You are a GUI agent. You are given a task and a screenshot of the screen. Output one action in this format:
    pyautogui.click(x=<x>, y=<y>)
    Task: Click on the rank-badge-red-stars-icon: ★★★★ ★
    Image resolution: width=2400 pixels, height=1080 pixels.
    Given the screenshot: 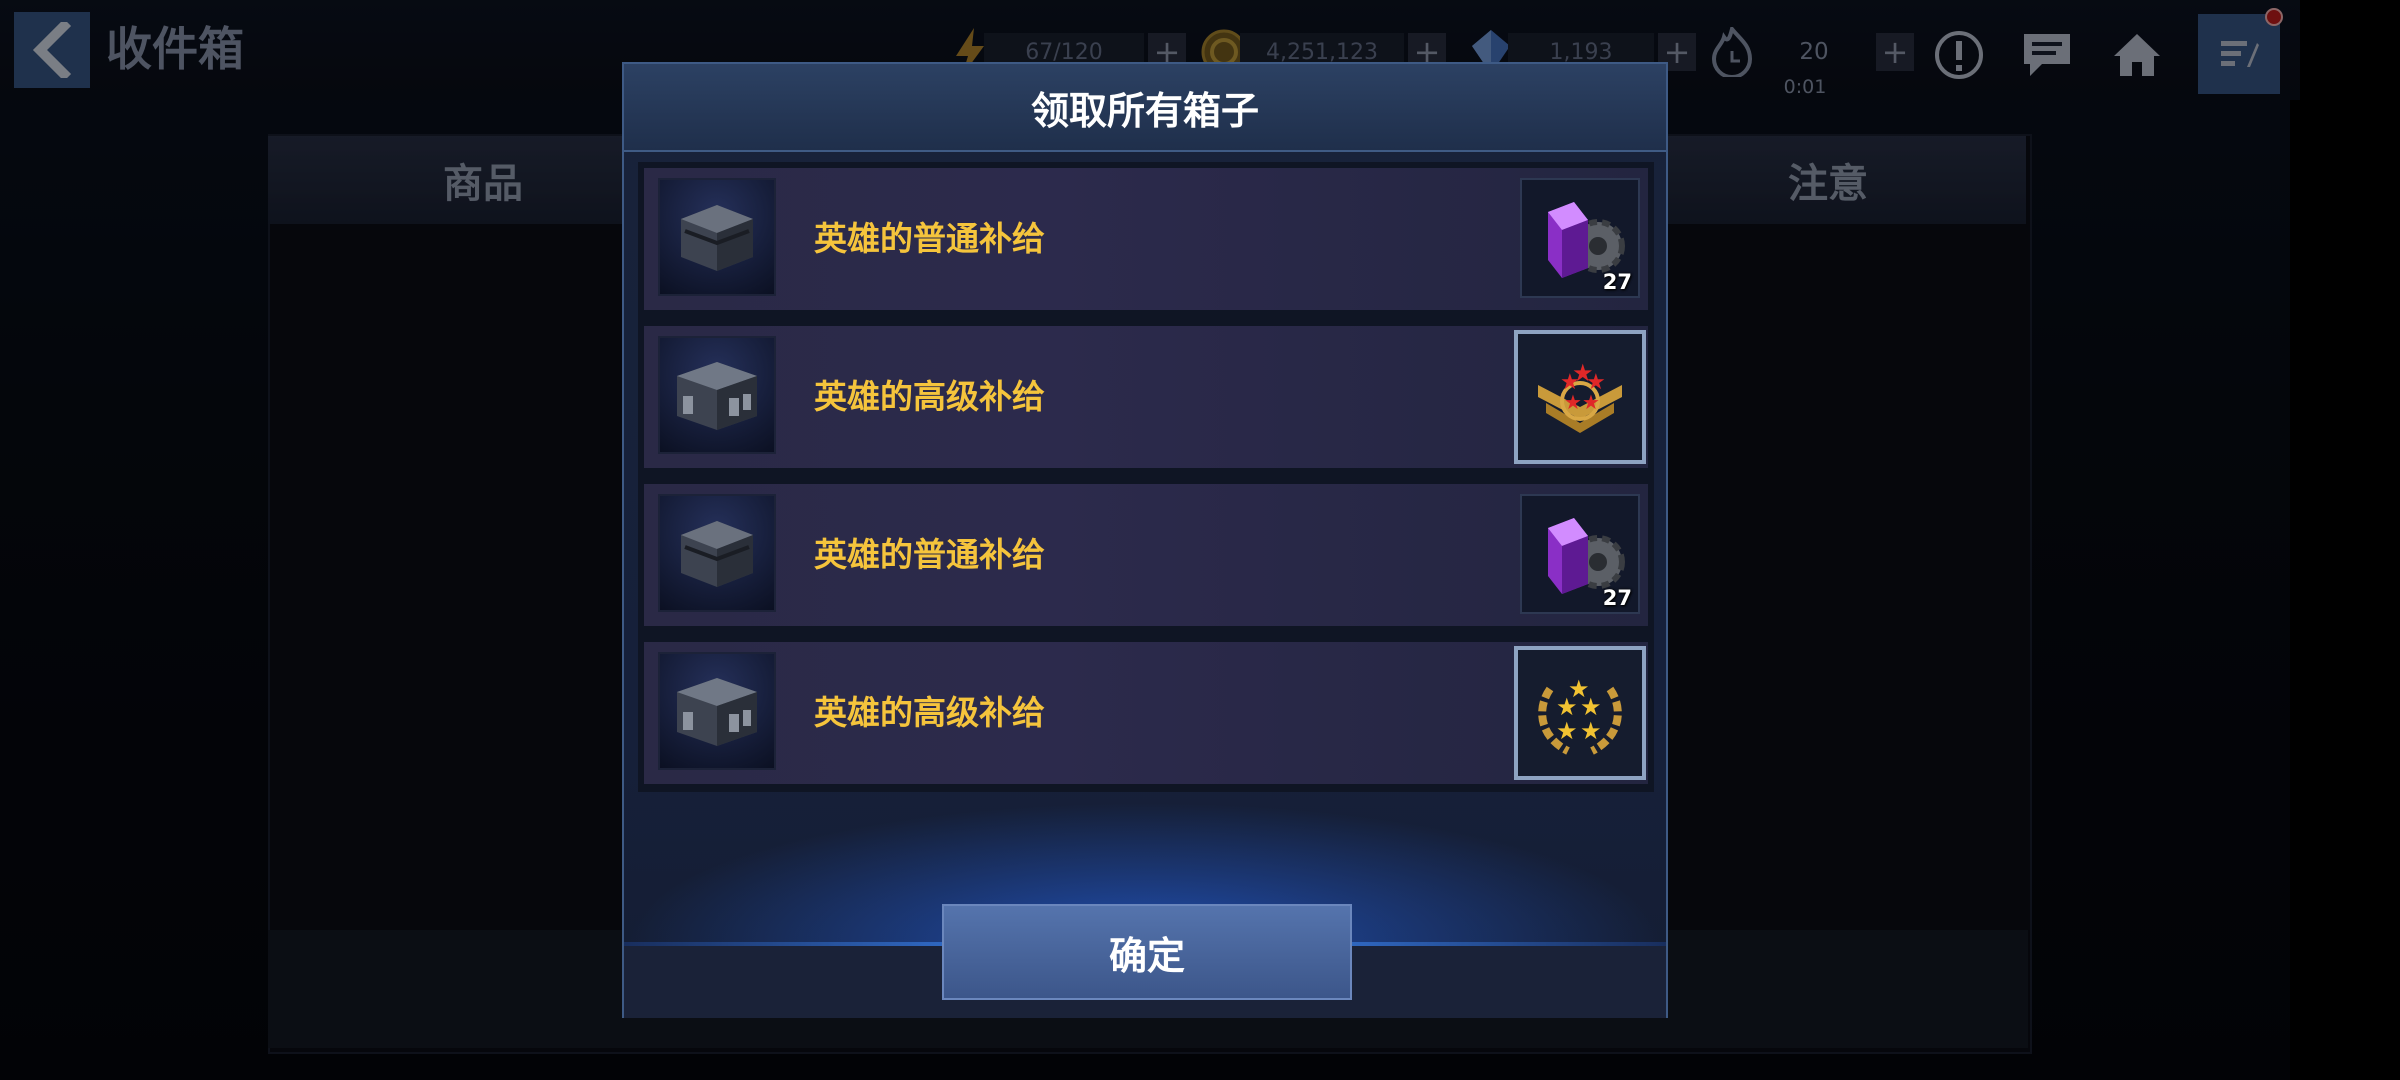 What is the action you would take?
    pyautogui.click(x=1580, y=396)
    